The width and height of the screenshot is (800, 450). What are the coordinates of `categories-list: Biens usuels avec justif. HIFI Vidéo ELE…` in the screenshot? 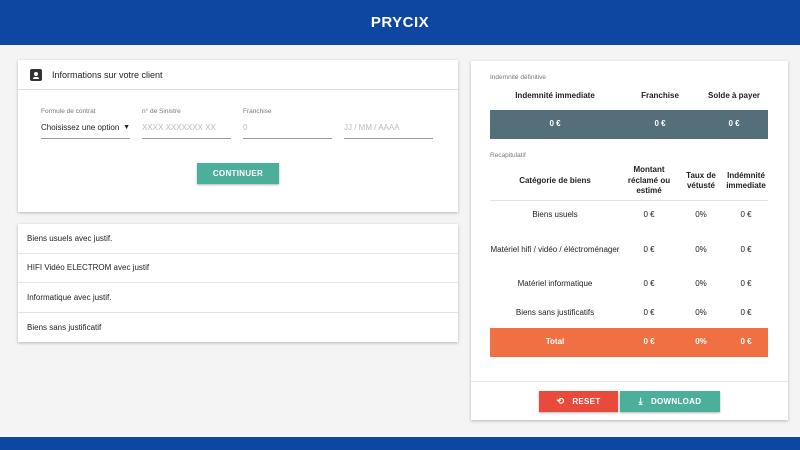 It's located at (238, 283).